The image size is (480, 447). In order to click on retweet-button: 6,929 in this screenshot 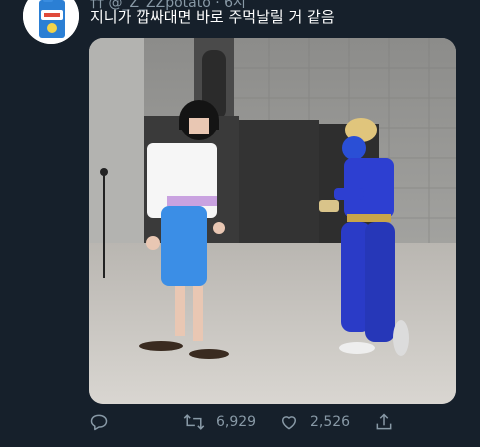, I will do `click(219, 422)`.